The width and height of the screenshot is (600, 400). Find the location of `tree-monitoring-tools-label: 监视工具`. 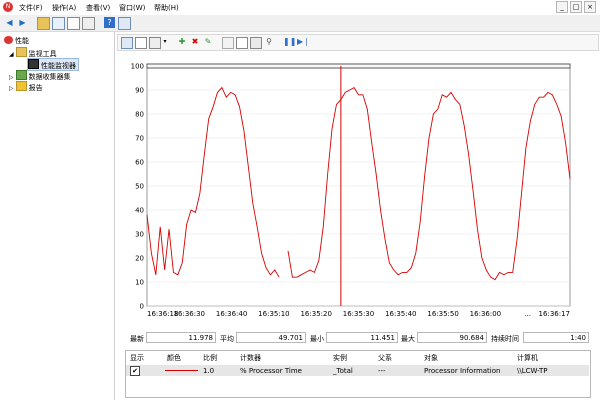

tree-monitoring-tools-label: 监视工具 is located at coordinates (42, 54).